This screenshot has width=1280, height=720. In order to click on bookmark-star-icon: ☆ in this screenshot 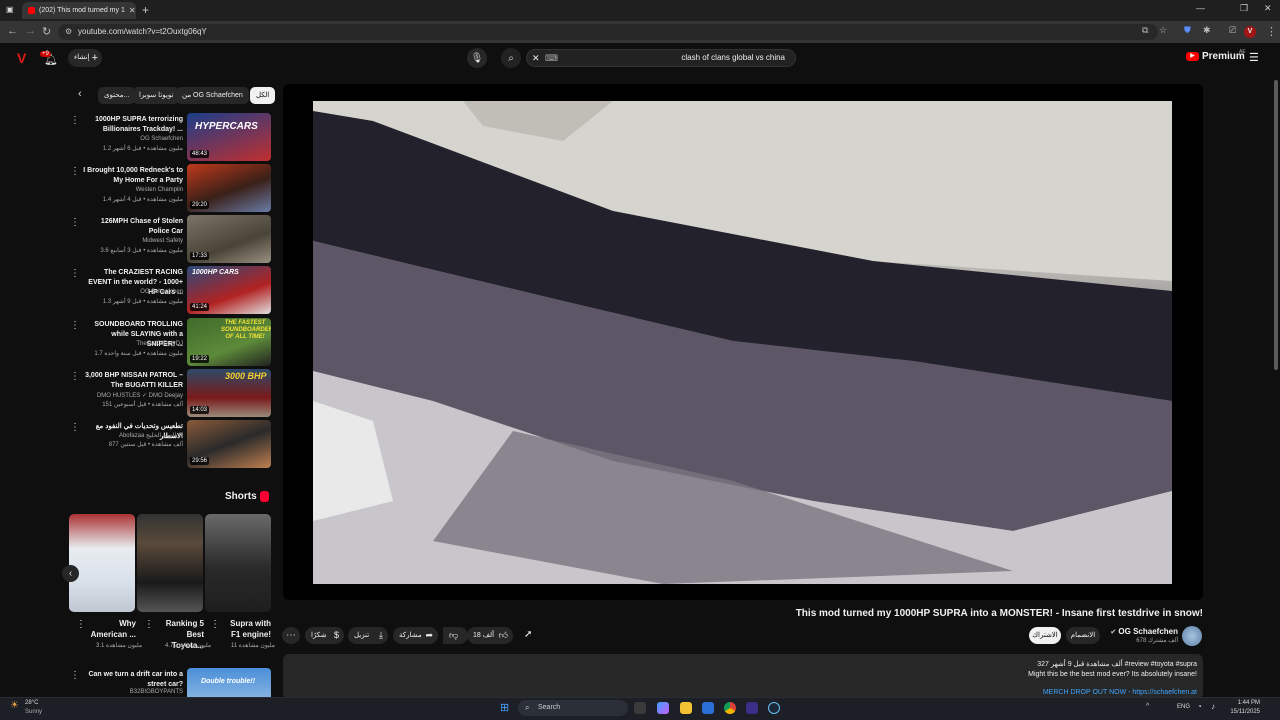, I will do `click(1163, 30)`.